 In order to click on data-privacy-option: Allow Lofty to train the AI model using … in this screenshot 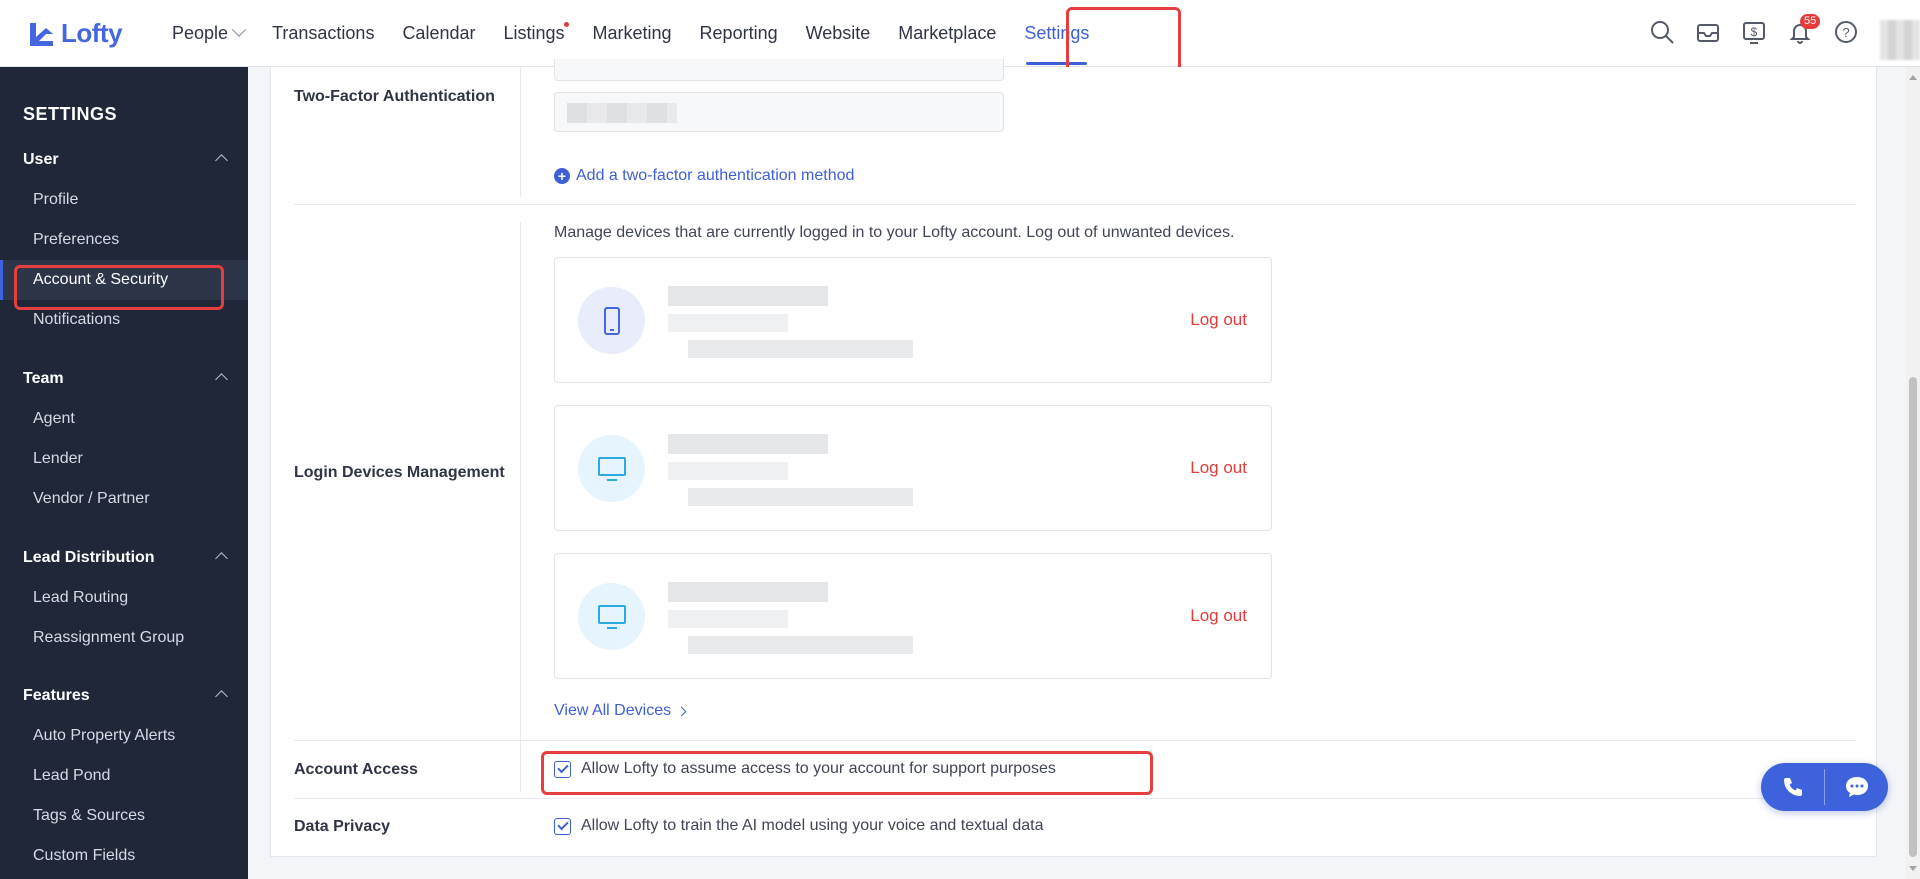, I will do `click(799, 826)`.